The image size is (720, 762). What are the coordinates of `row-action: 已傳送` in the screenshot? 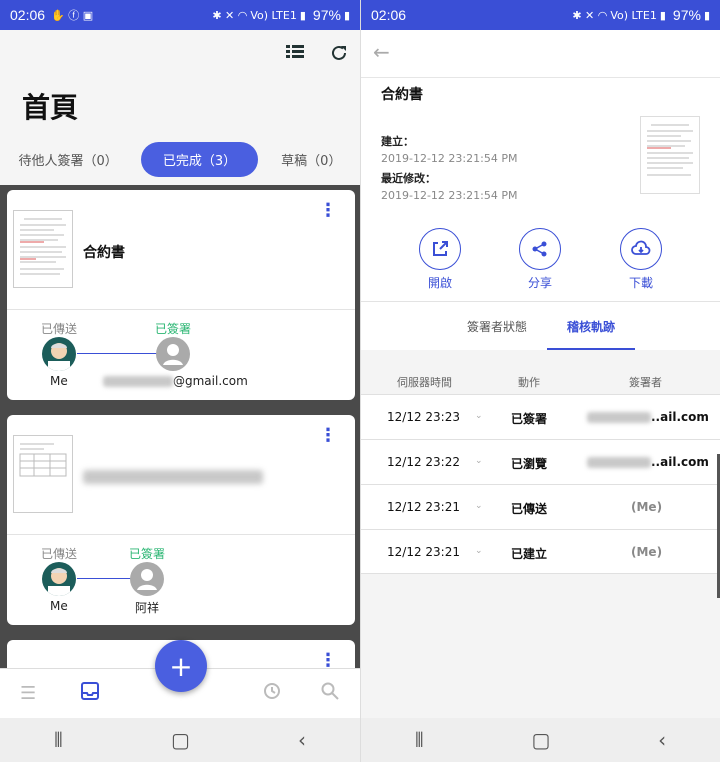 It's located at (529, 509).